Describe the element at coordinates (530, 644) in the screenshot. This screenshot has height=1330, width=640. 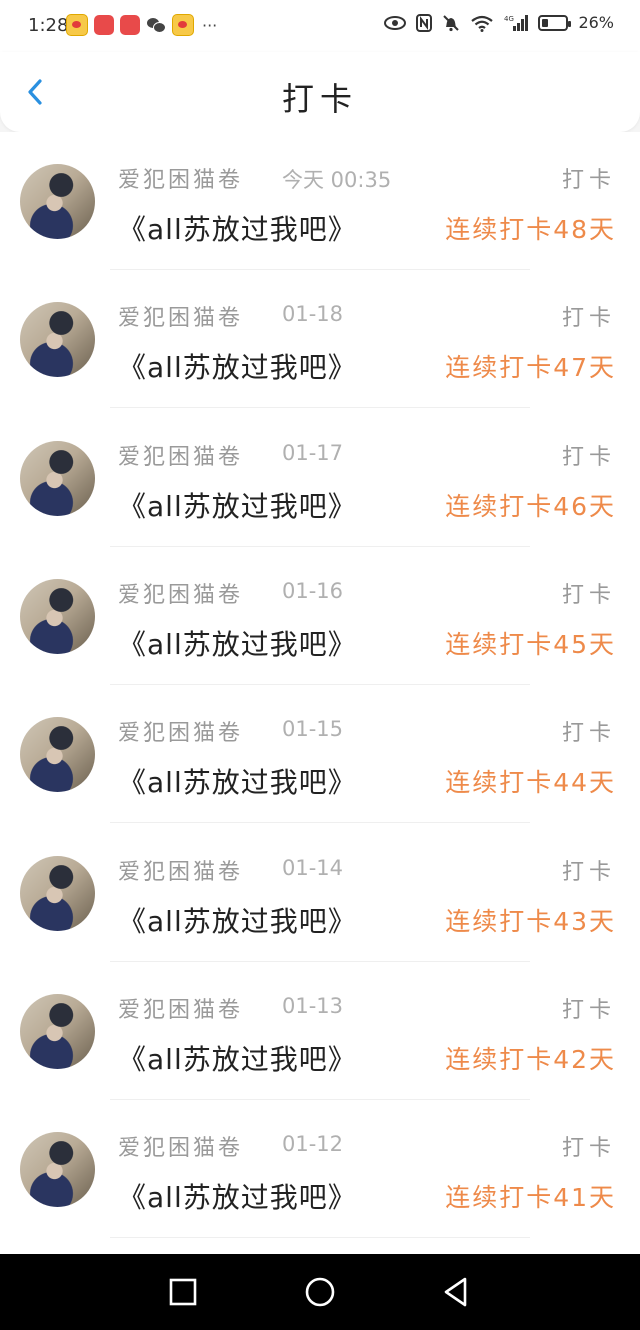
I see `streak-count: 连续打卡45天` at that location.